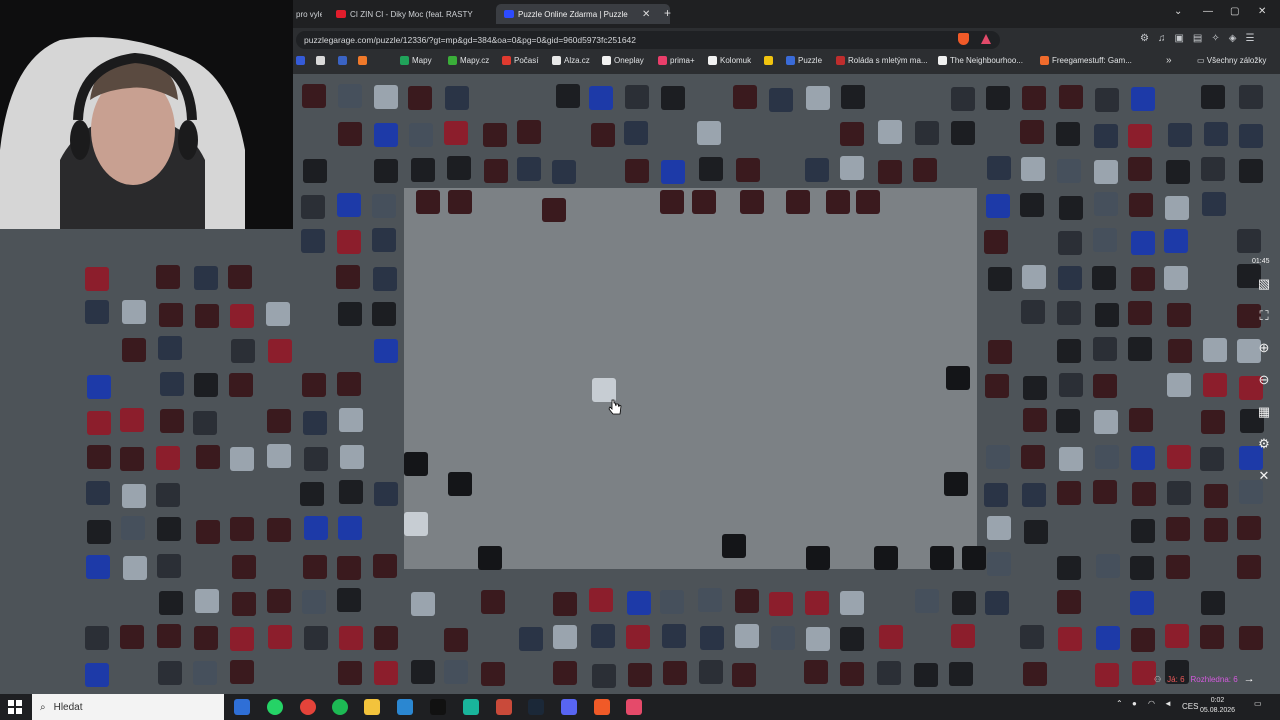 This screenshot has width=1280, height=720. Describe the element at coordinates (1217, 706) in the screenshot. I see `taskbar-clock: 0:02 05.08.2026` at that location.